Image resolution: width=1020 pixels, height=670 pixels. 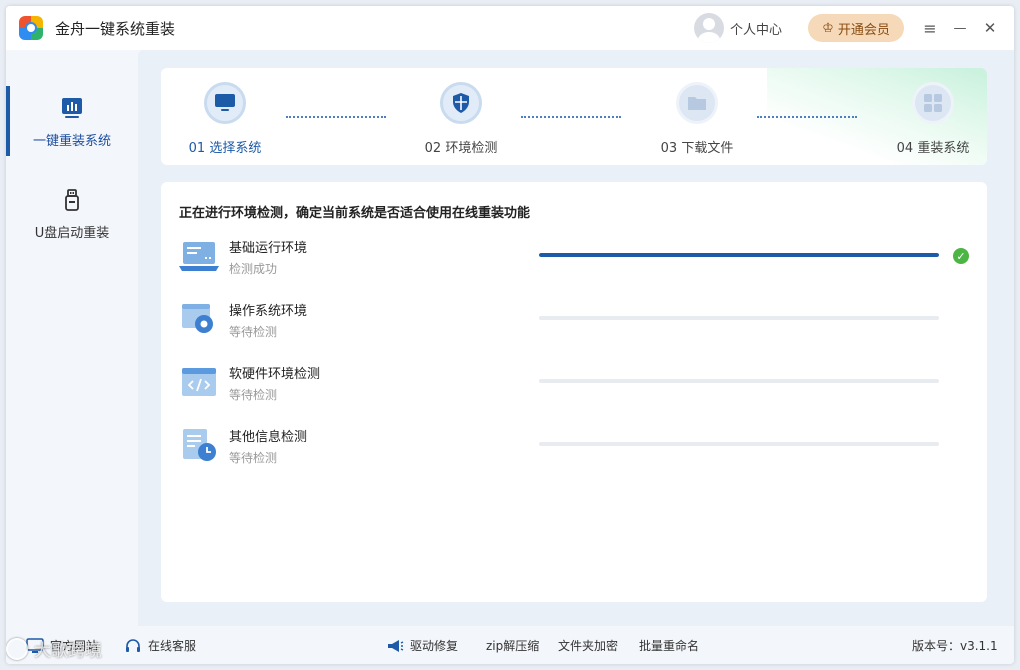 I want to click on batch-rename-link: 批量重命名, so click(x=669, y=645).